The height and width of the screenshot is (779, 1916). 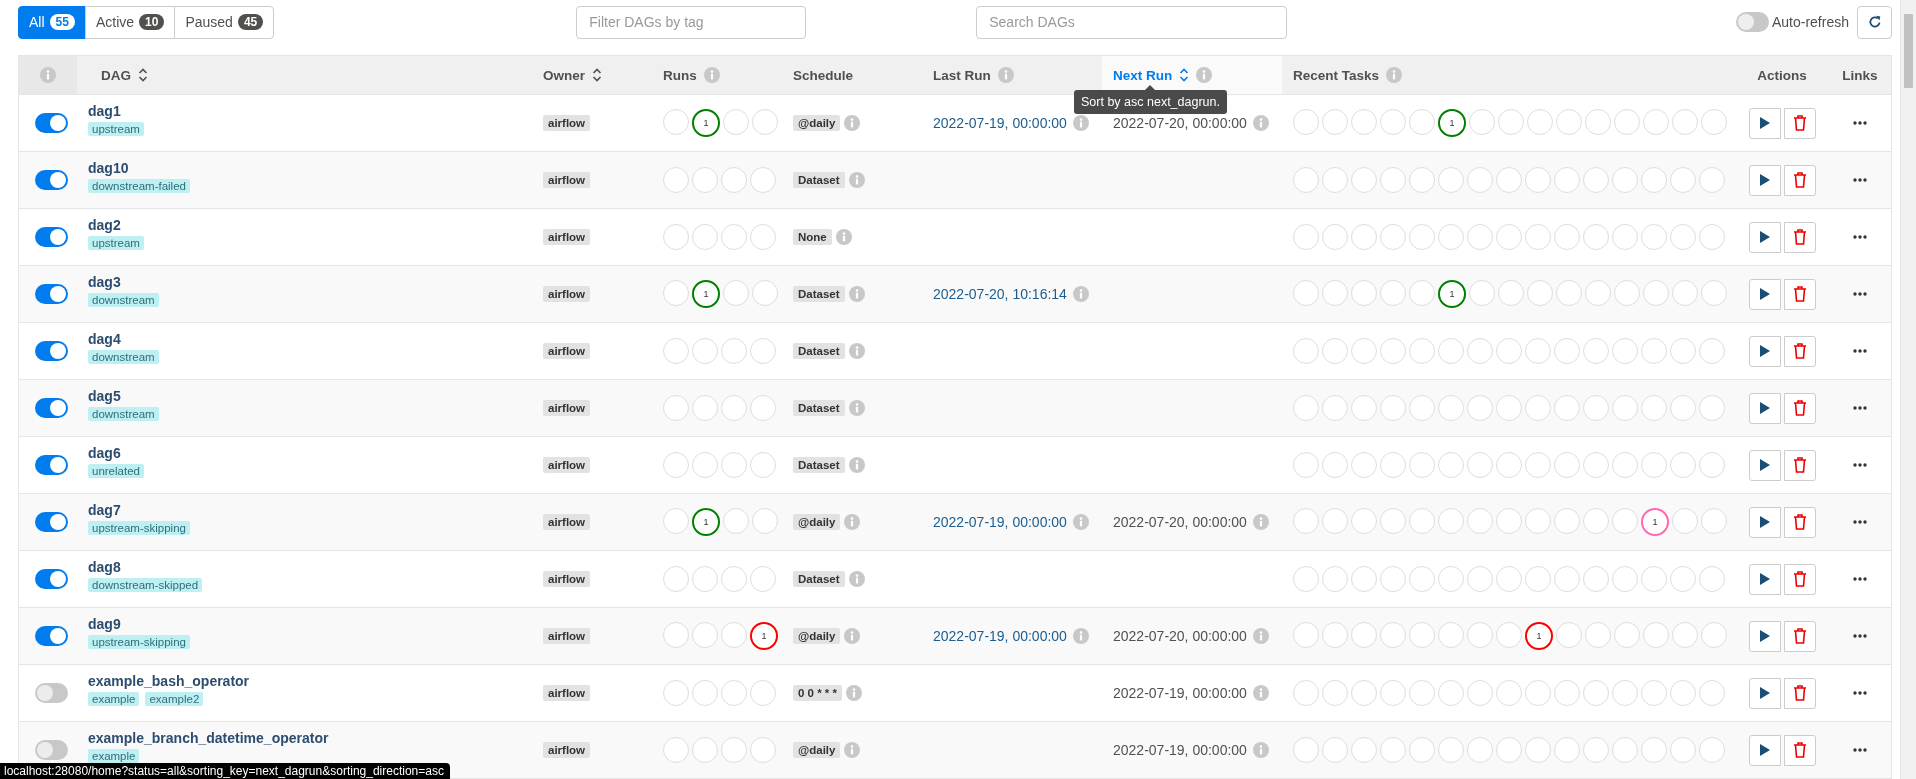 What do you see at coordinates (597, 75) in the screenshot?
I see `sort-icon` at bounding box center [597, 75].